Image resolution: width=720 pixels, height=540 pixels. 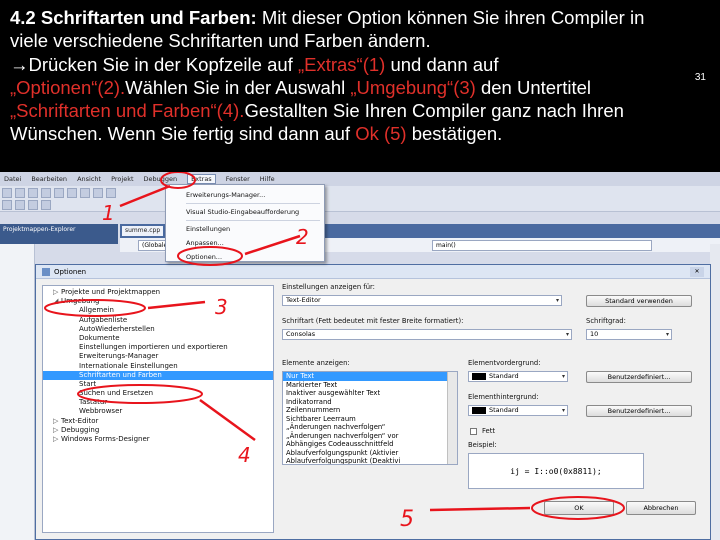 I want to click on menu-separator, so click(x=253, y=220).